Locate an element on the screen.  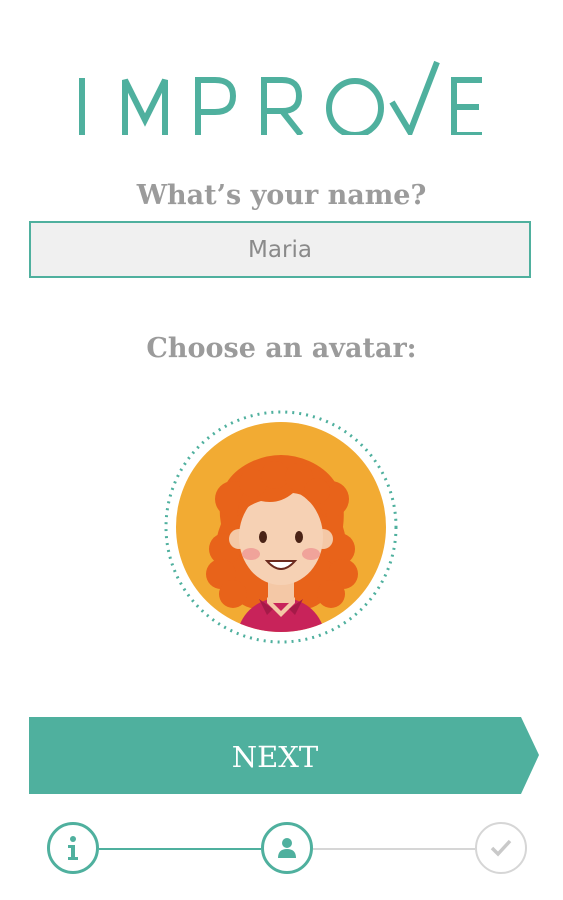
name-field is located at coordinates (280, 249).